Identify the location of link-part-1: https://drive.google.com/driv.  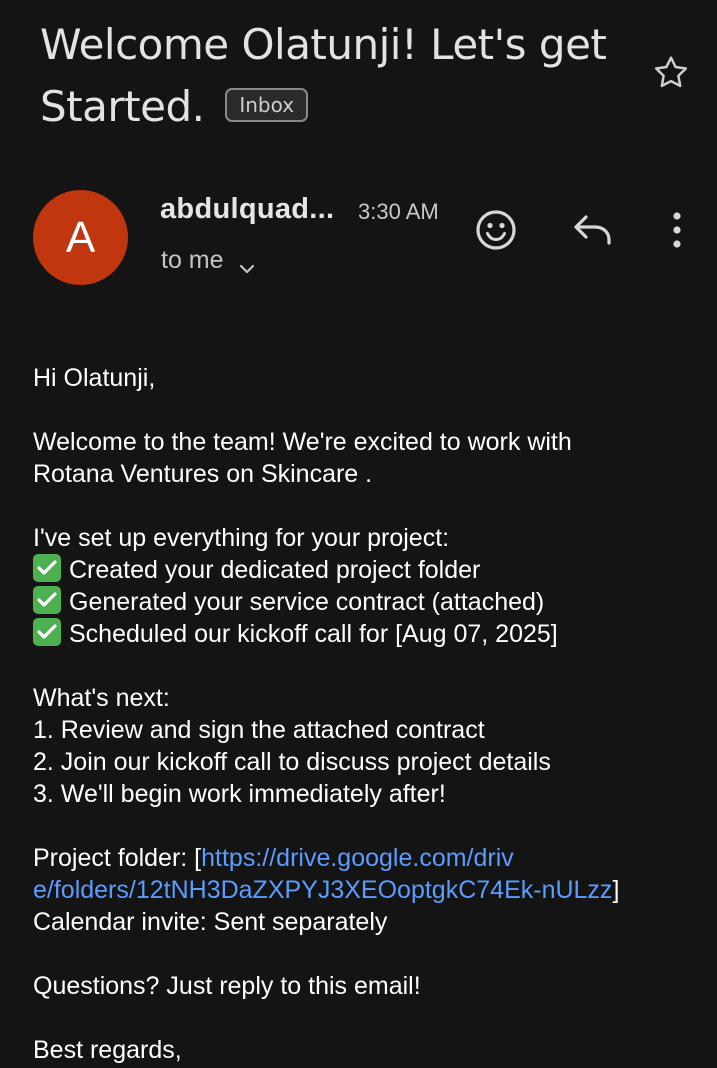
(357, 858).